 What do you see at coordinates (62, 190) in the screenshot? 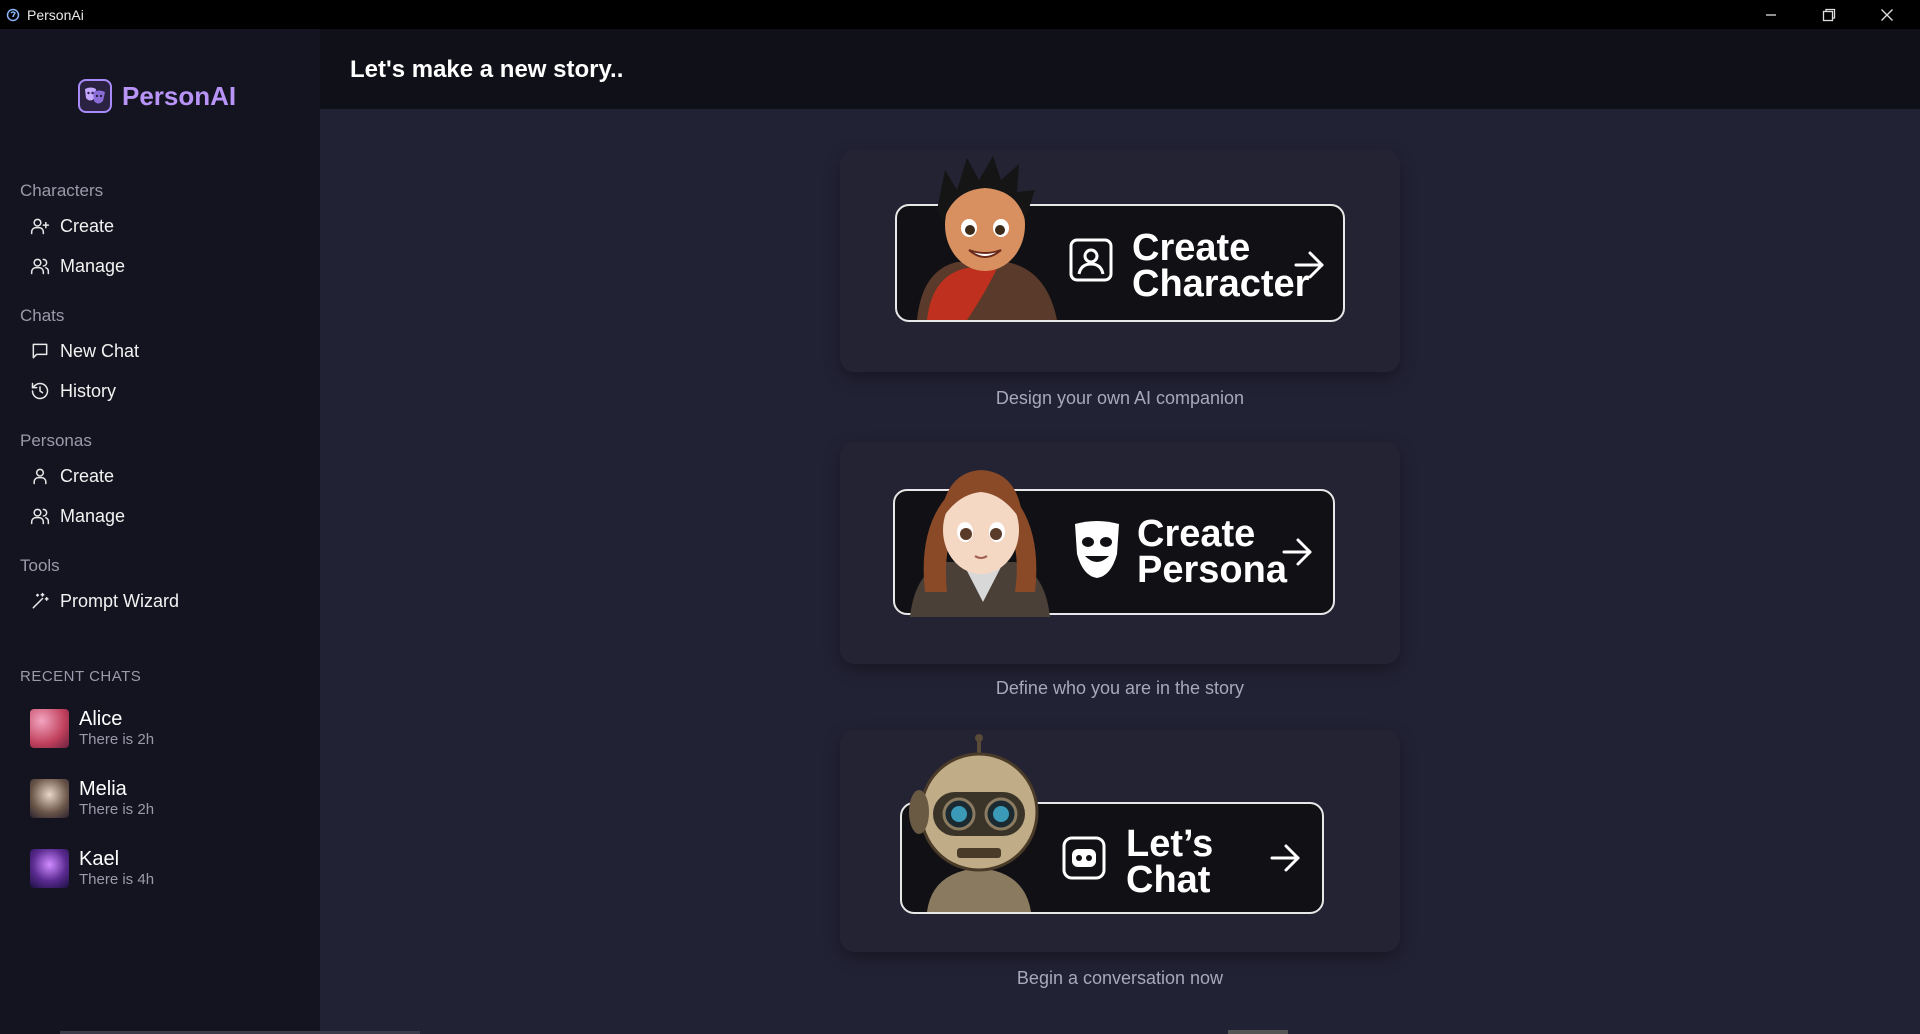
I see `section-characters: Characters` at bounding box center [62, 190].